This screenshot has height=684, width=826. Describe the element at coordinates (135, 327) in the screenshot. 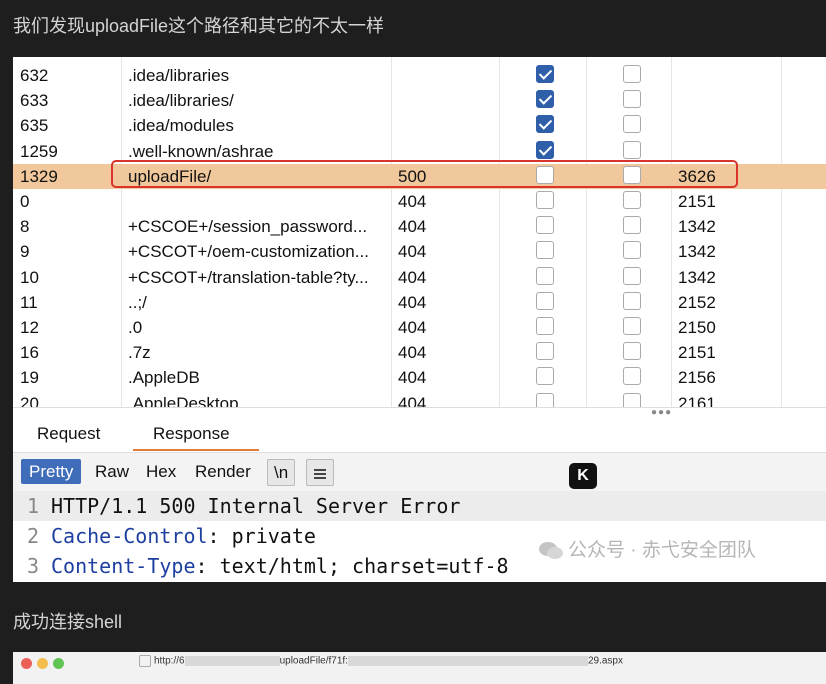

I see `payload-cell: .0` at that location.